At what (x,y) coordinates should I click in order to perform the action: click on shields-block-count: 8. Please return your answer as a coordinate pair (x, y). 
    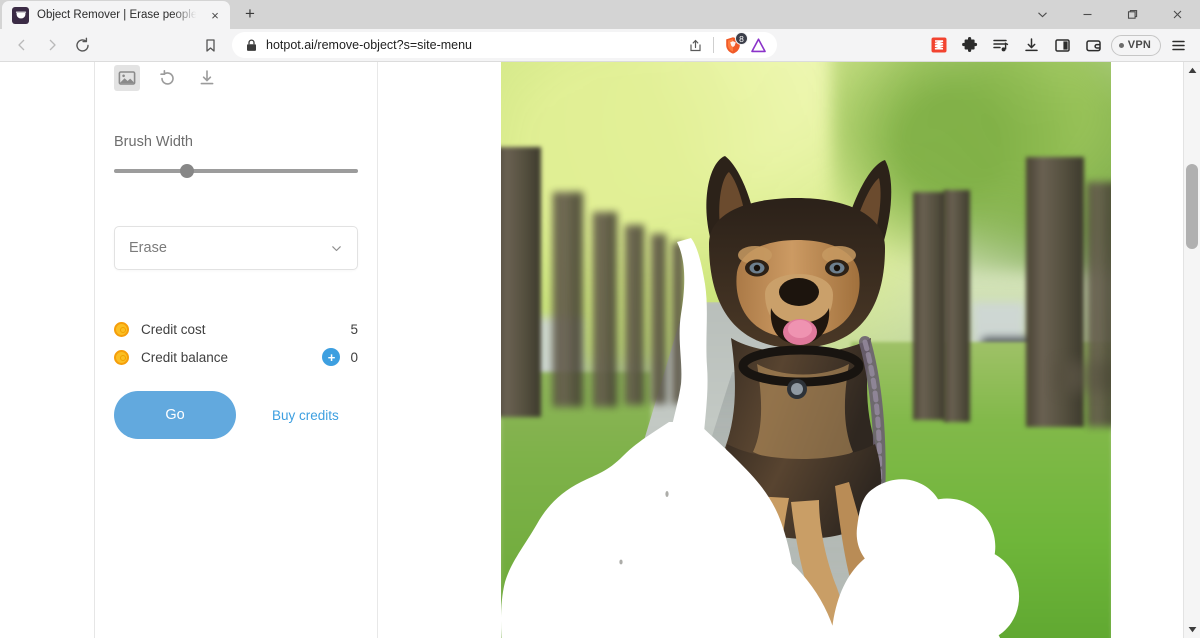
    Looking at the image, I should click on (741, 38).